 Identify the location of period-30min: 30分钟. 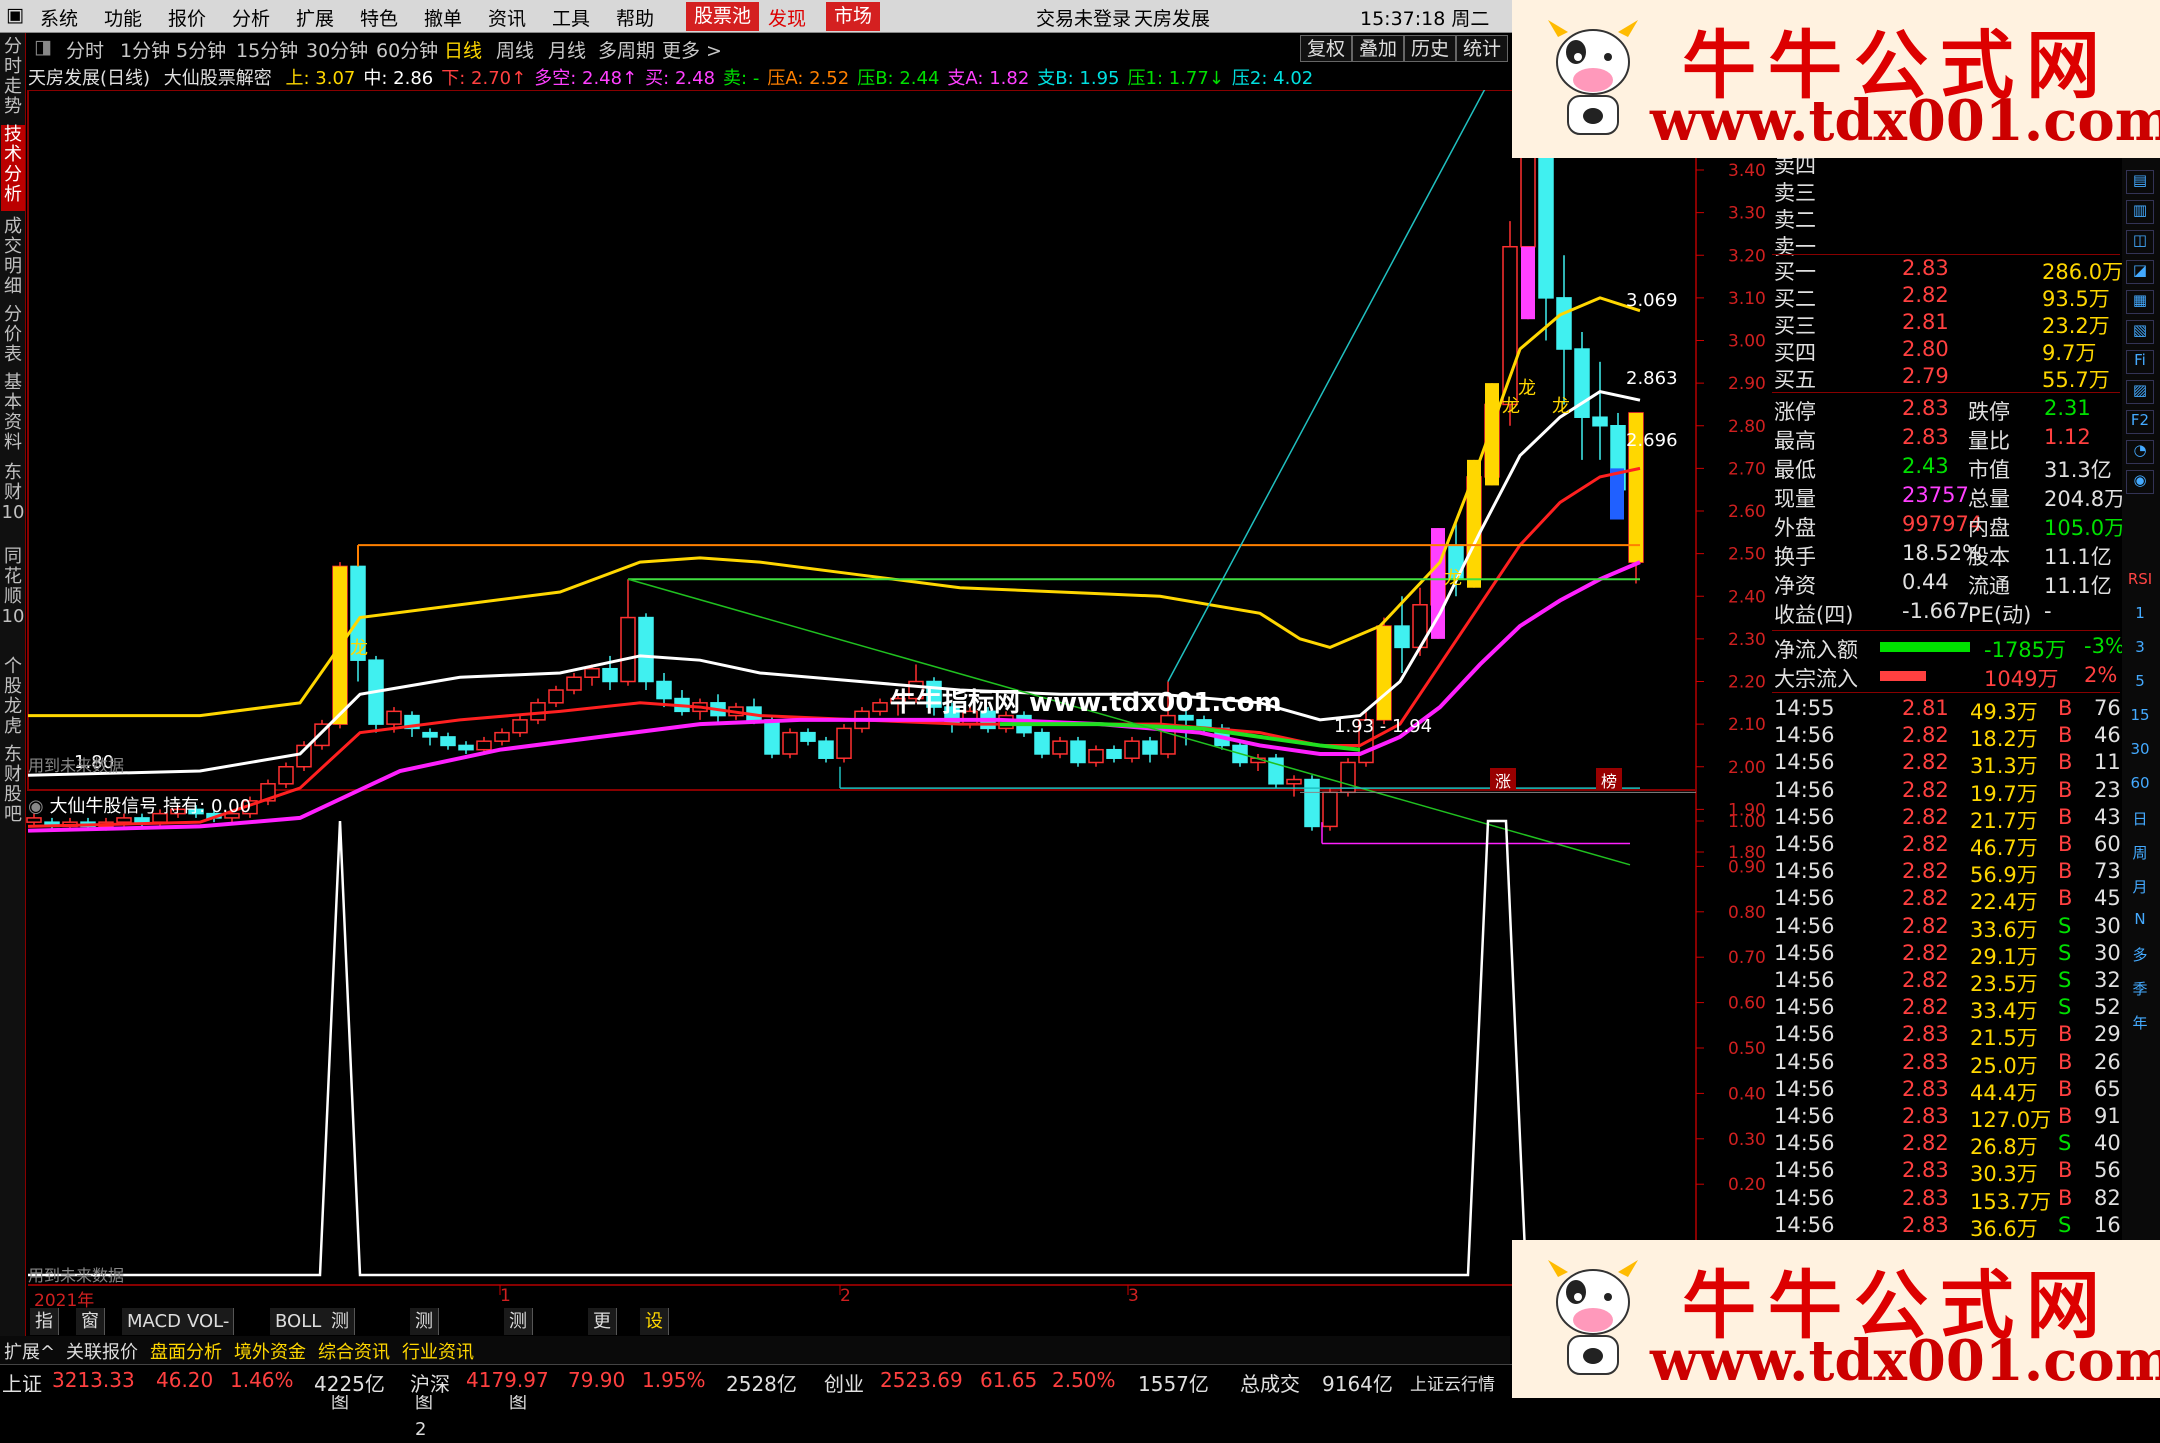
(337, 49).